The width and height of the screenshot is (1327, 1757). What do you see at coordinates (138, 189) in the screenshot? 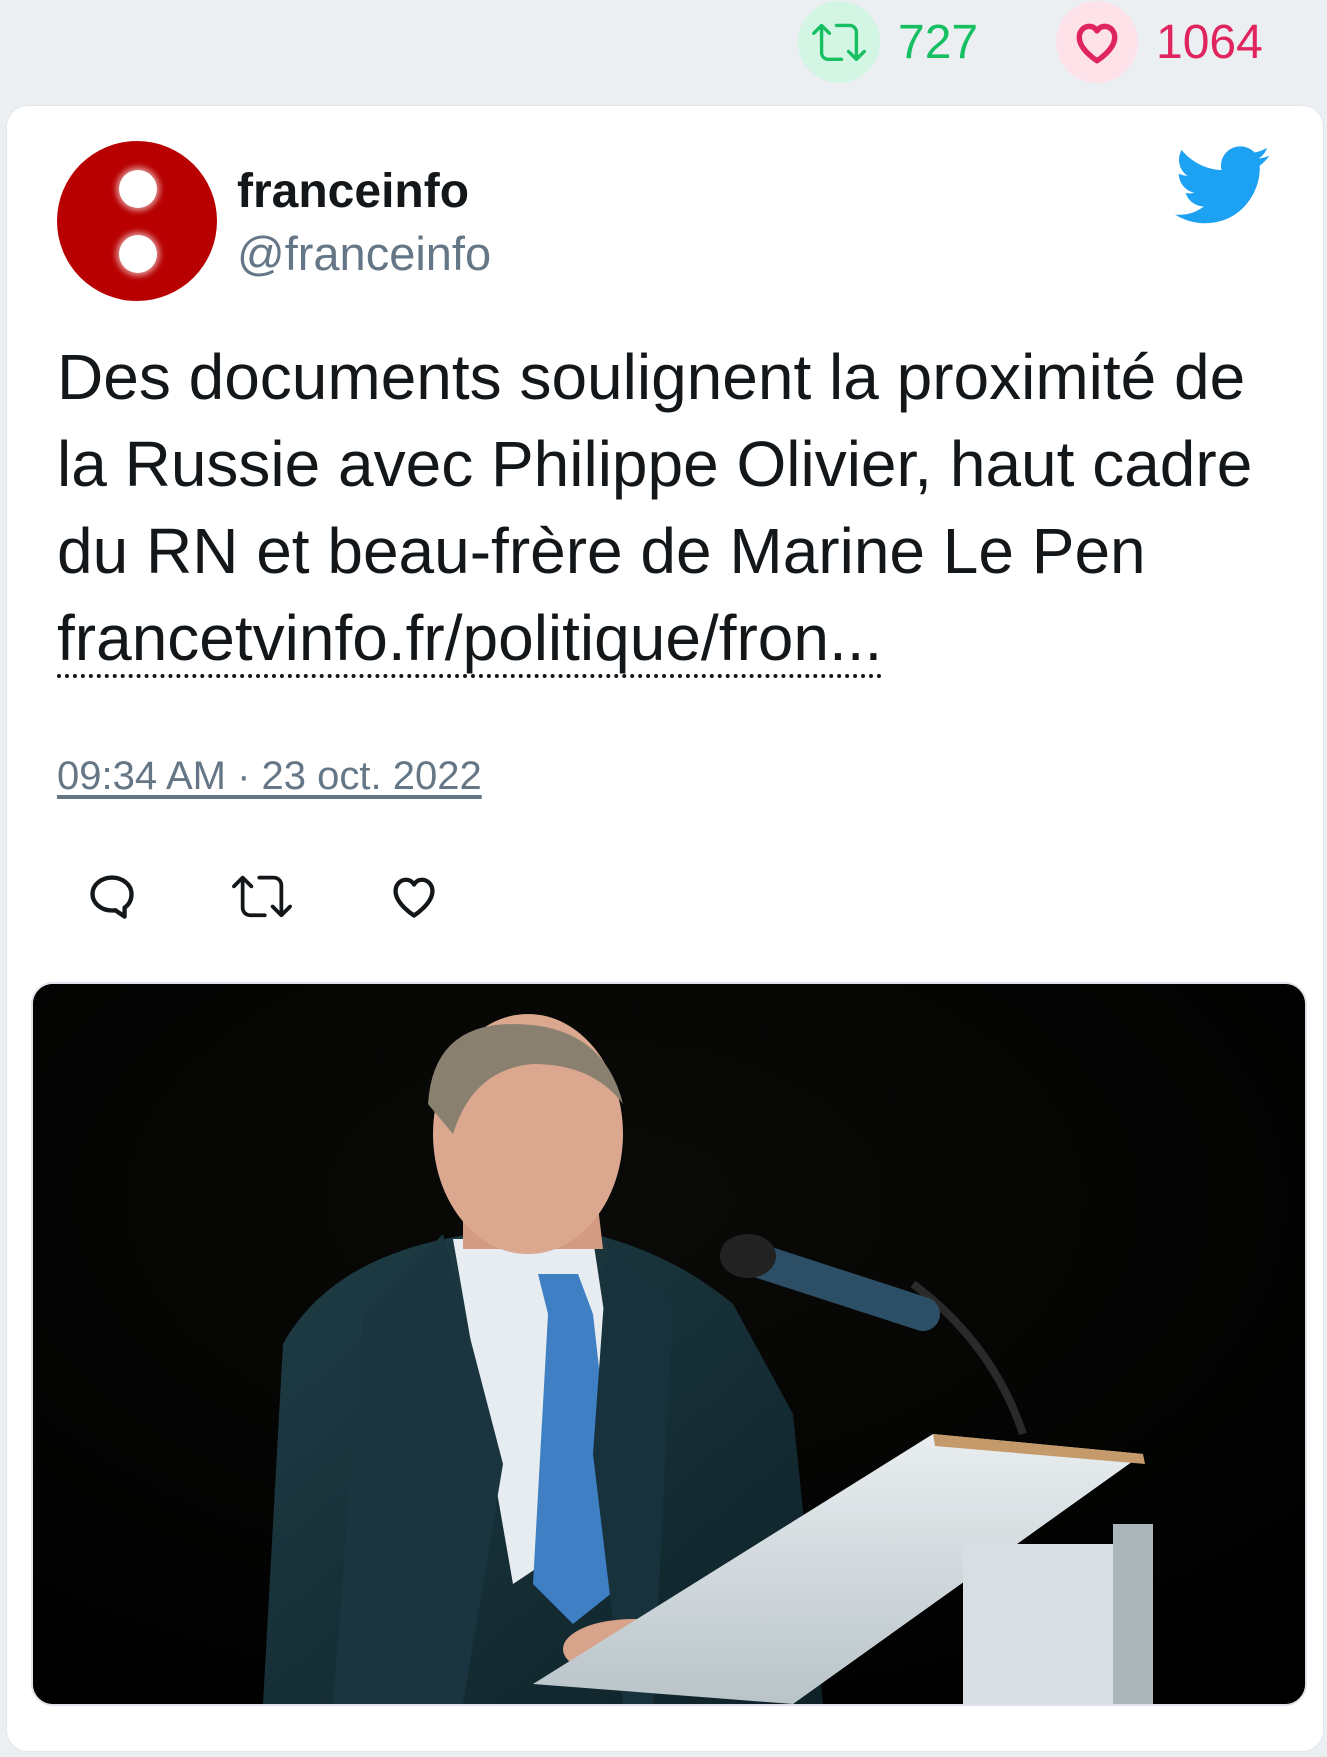
I see `avatar-dot-top` at bounding box center [138, 189].